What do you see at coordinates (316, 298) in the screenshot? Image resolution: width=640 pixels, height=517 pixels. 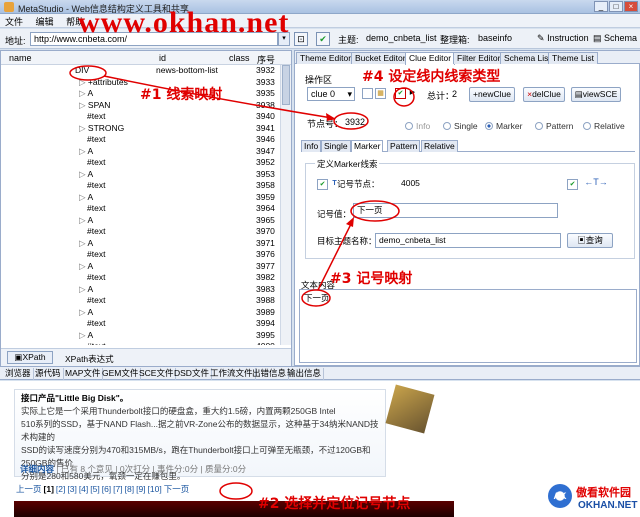 I see `ellipse-text-content` at bounding box center [316, 298].